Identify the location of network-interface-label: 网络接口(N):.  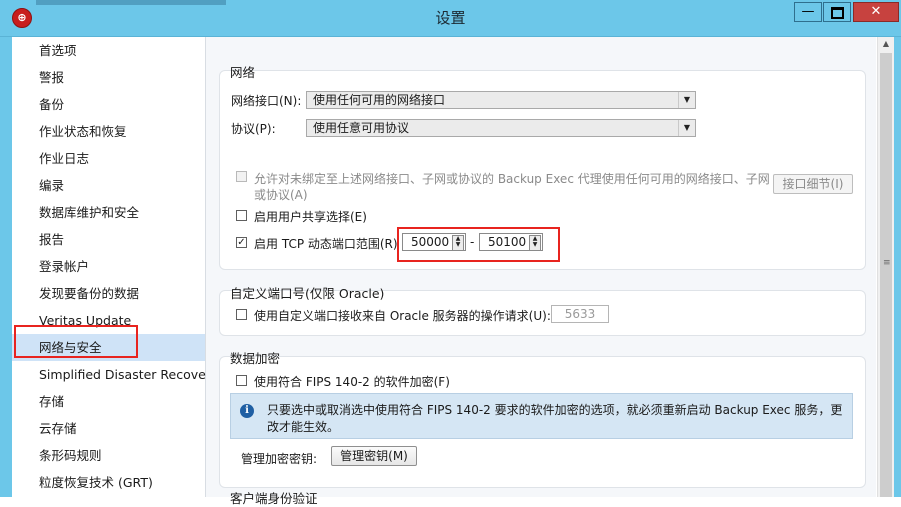
(266, 101).